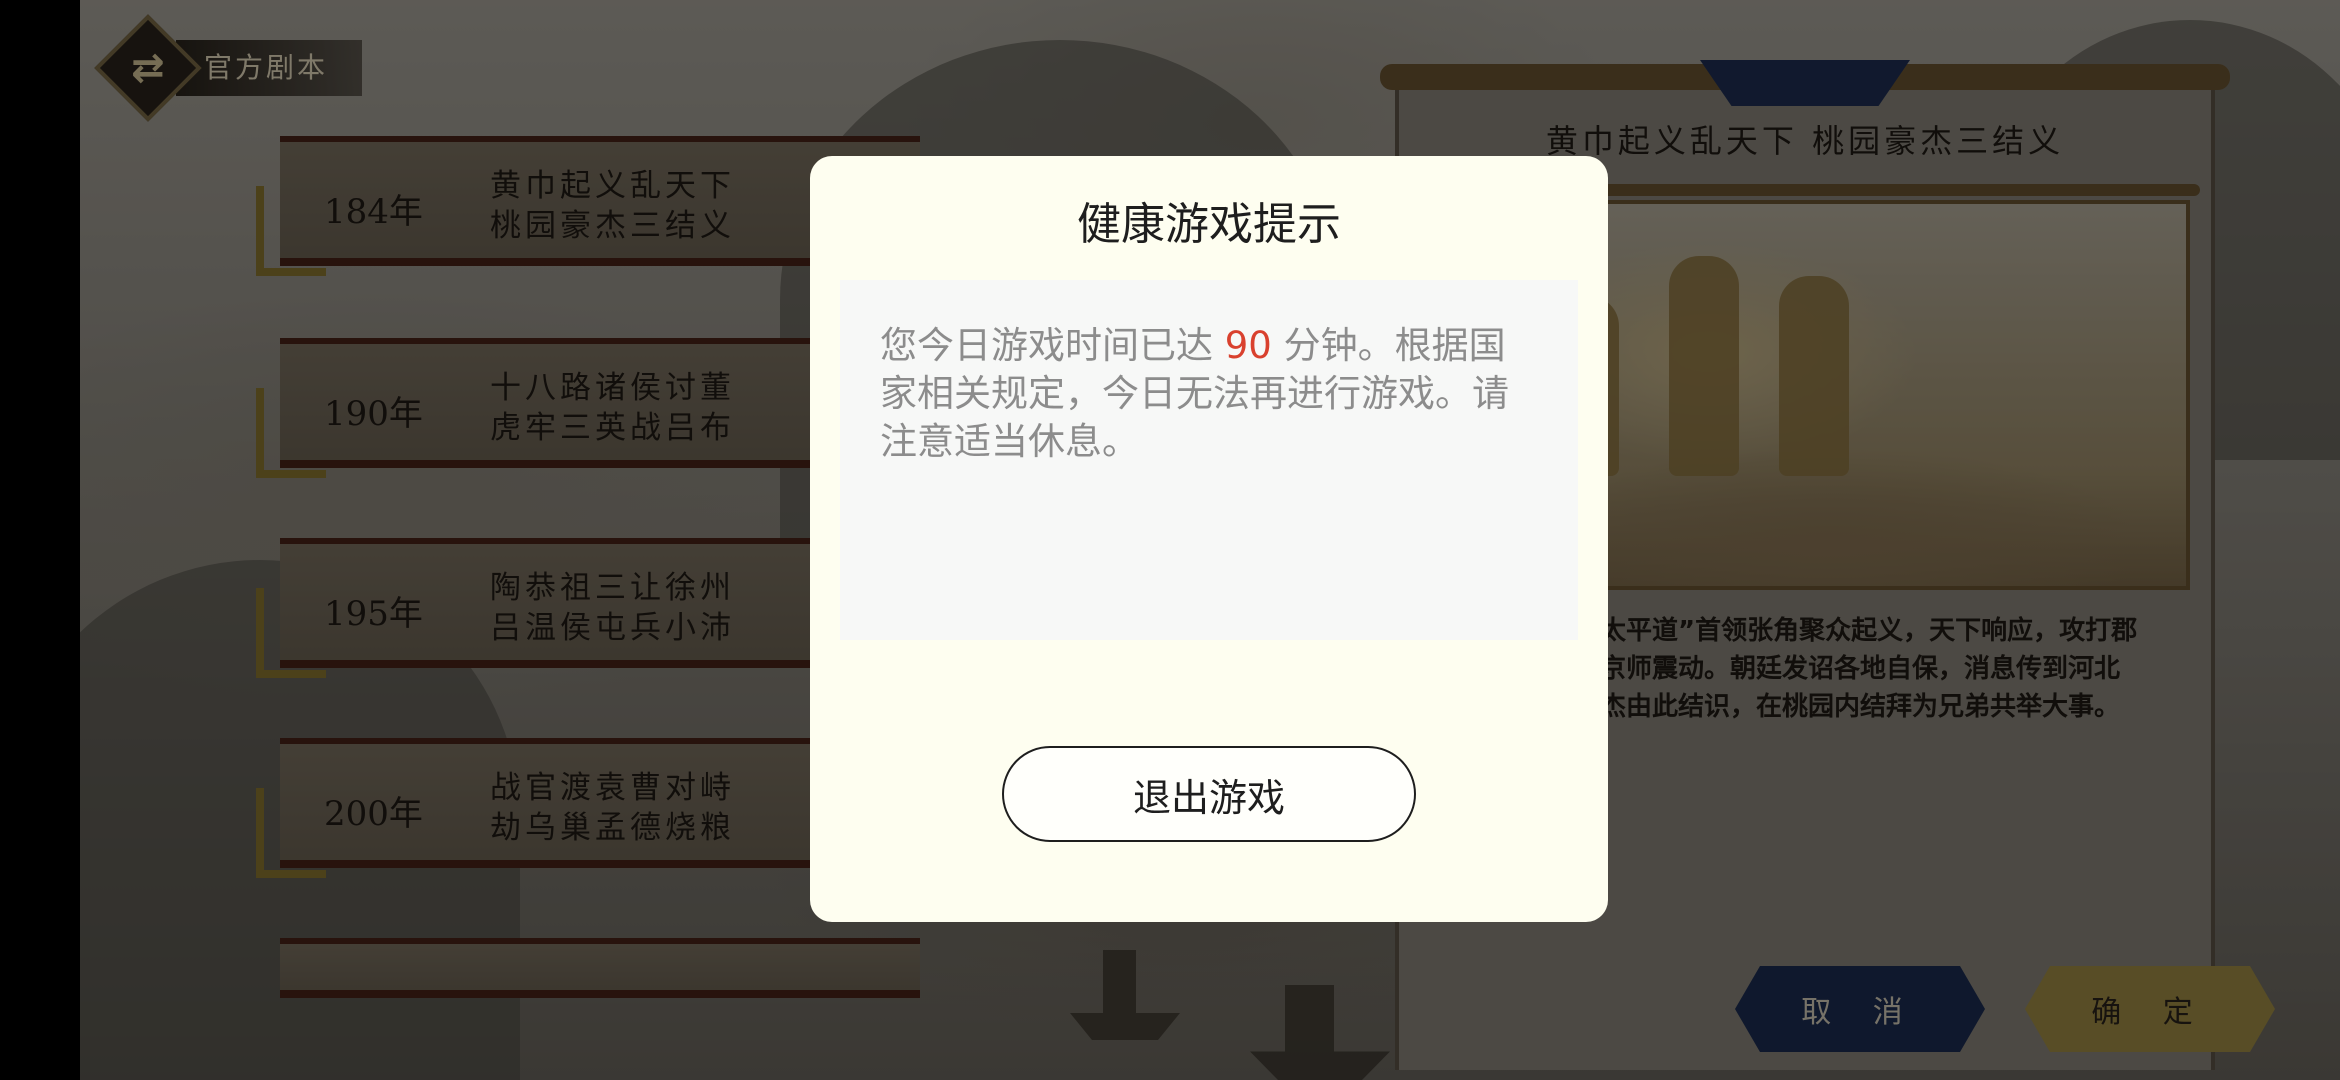 Image resolution: width=2340 pixels, height=1080 pixels. What do you see at coordinates (1209, 224) in the screenshot?
I see `dialog-title: 健康游戏提示` at bounding box center [1209, 224].